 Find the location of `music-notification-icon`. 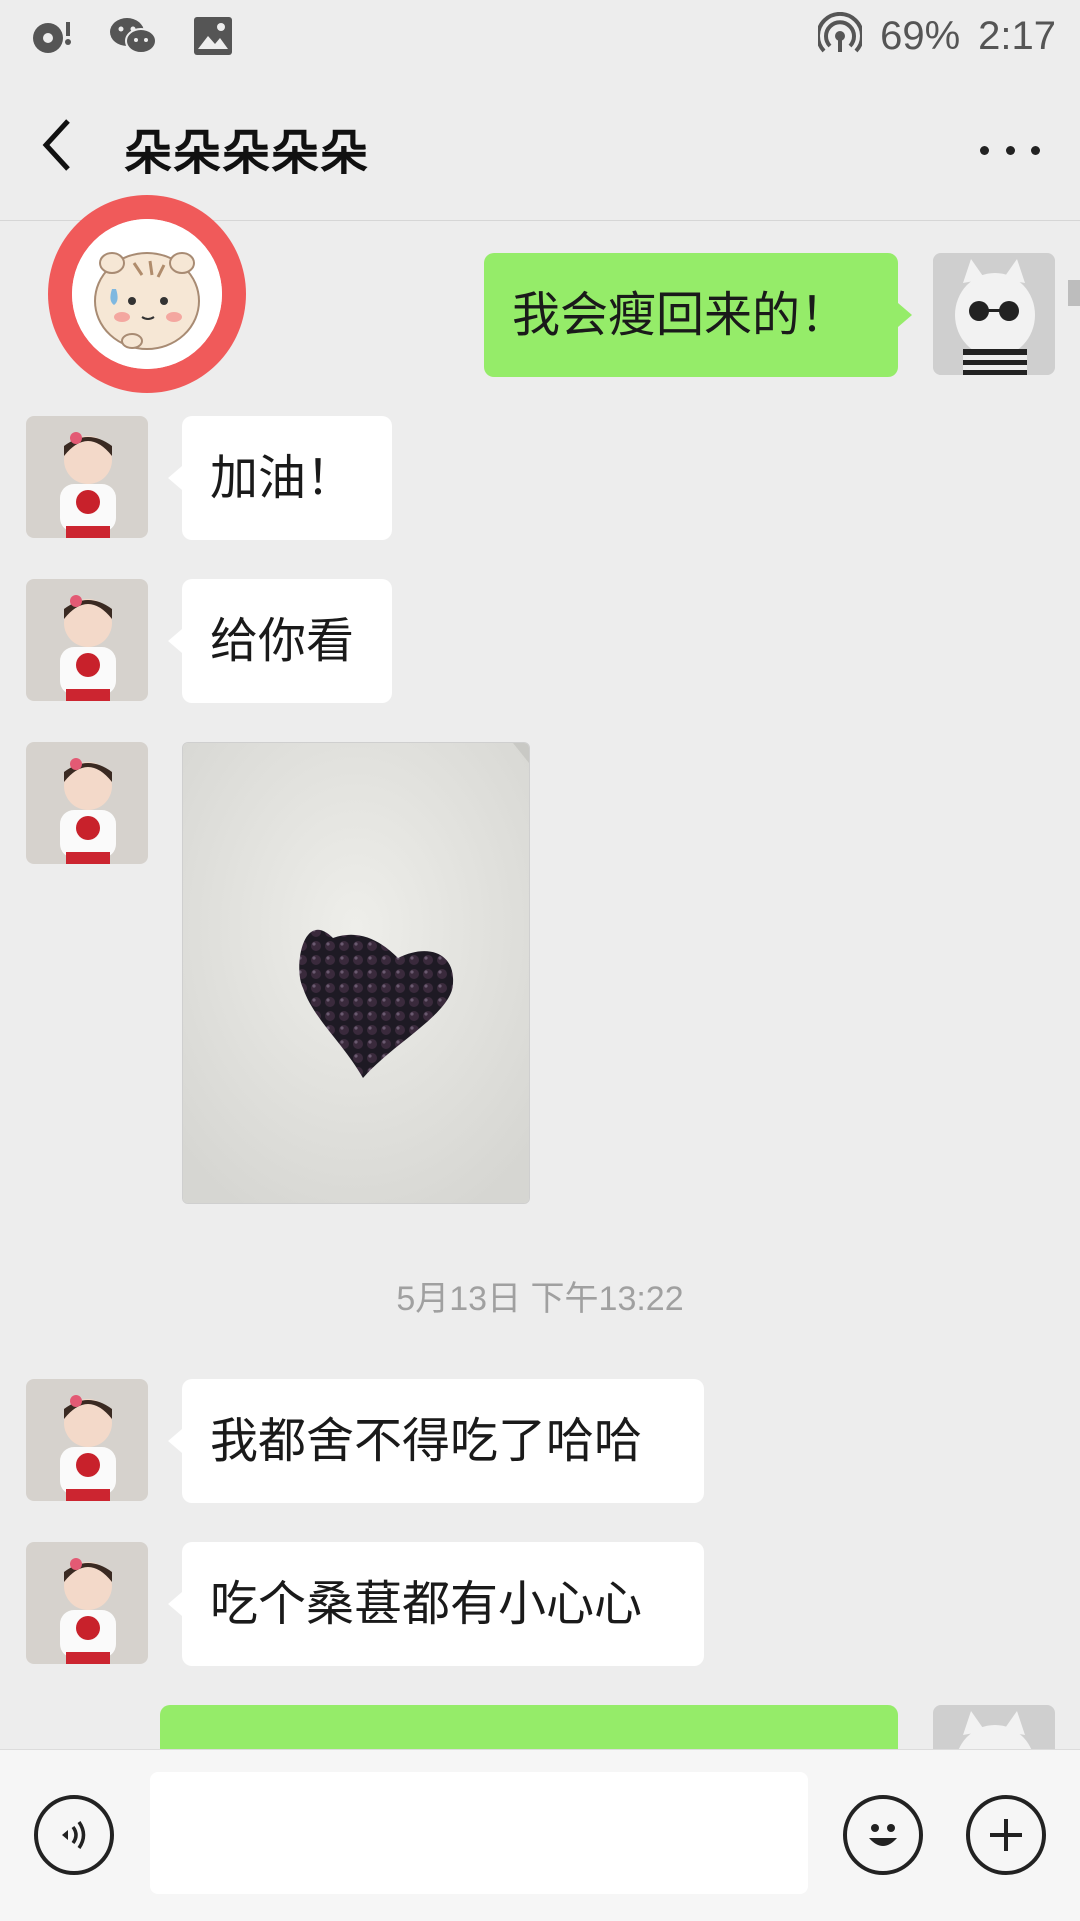

music-notification-icon is located at coordinates (53, 36).